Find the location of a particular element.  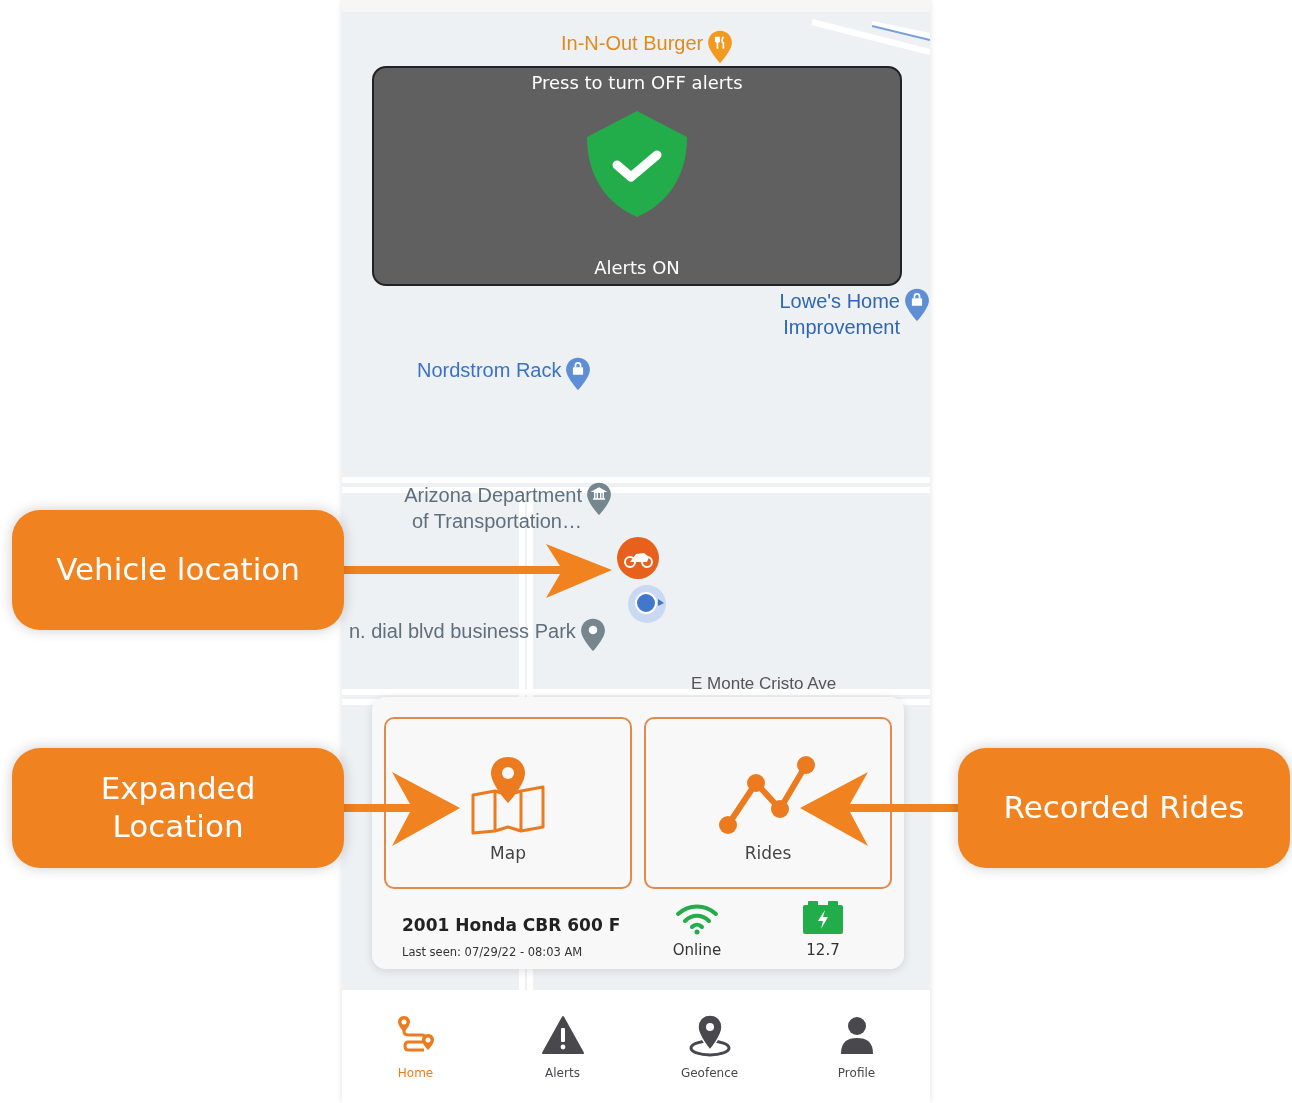

annotation-callout: Vehicle location is located at coordinates (178, 570).